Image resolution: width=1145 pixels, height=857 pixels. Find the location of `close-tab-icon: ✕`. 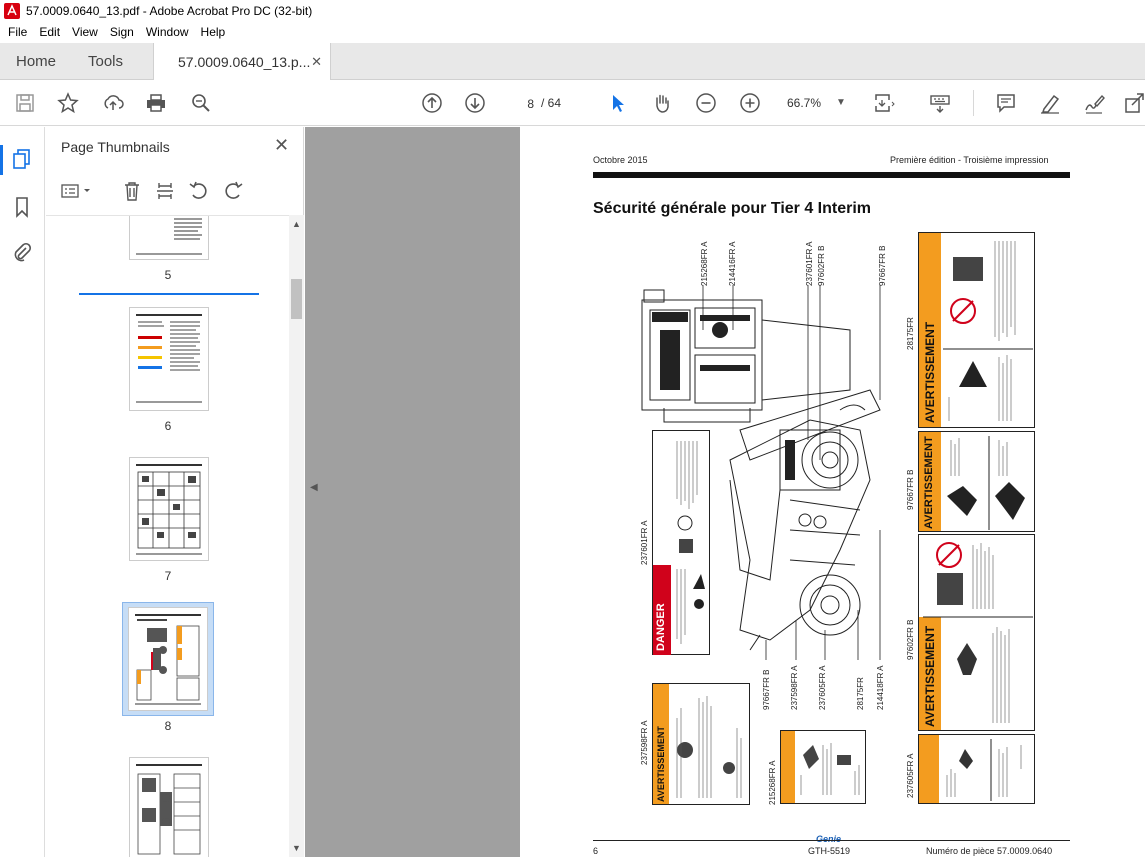

close-tab-icon: ✕ is located at coordinates (316, 62).